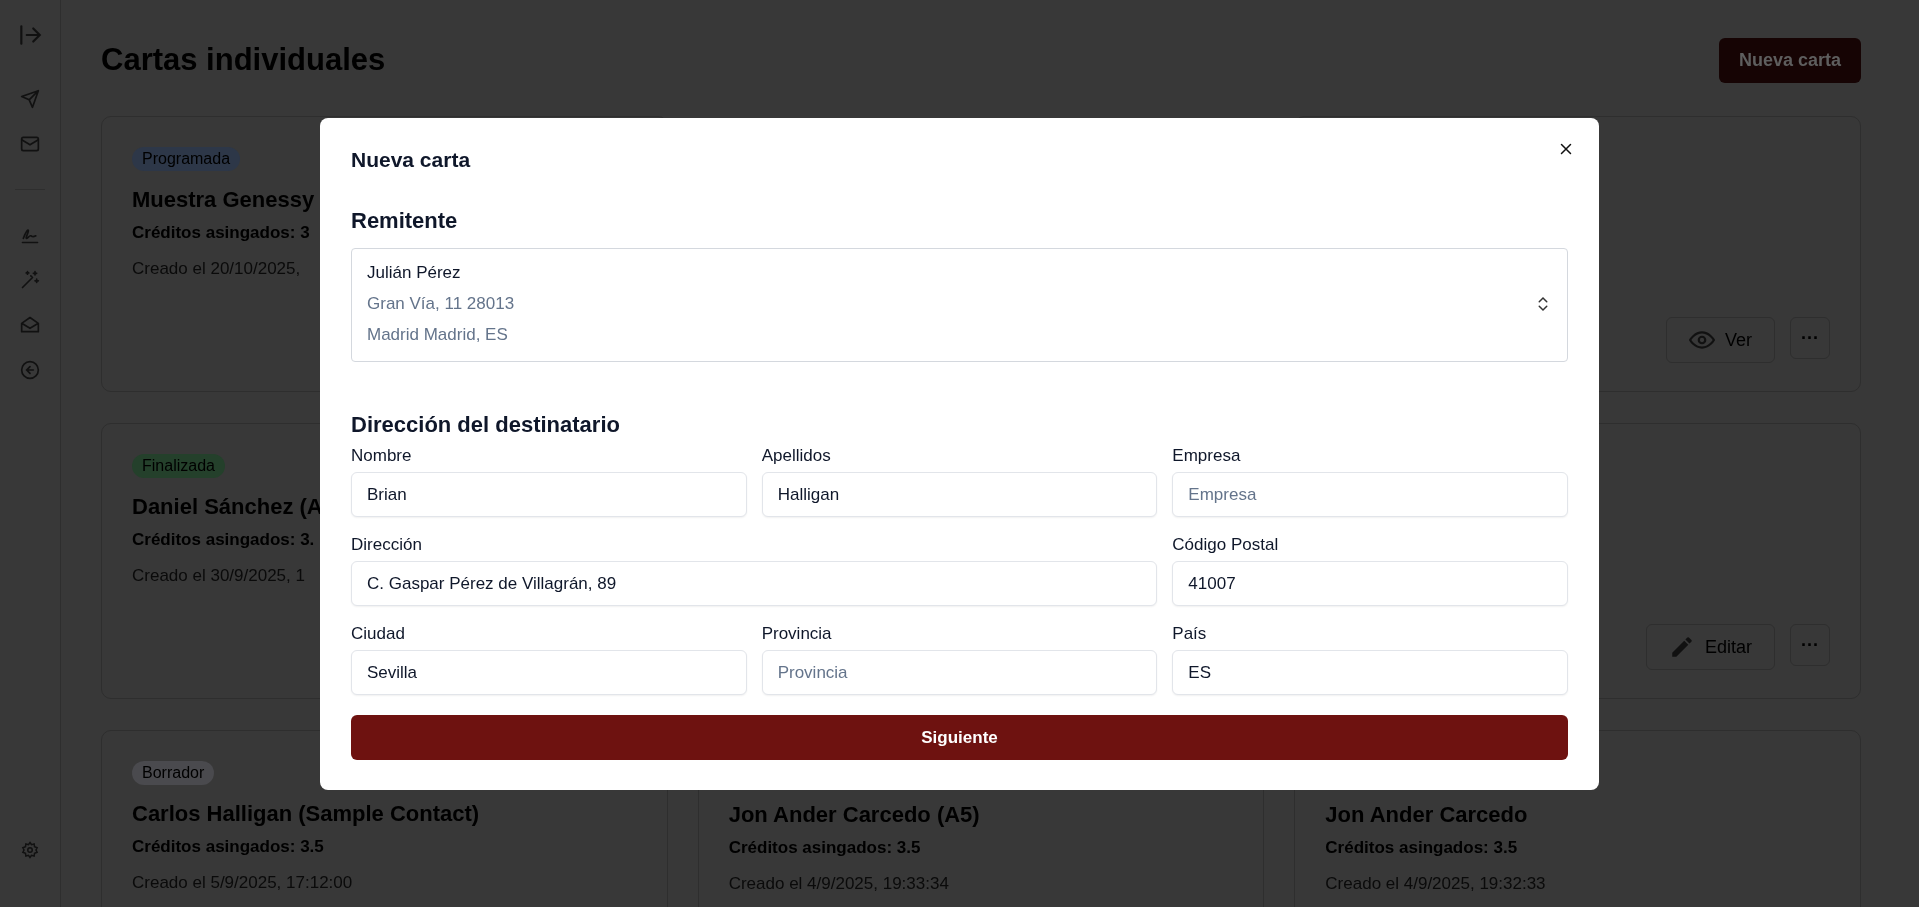 The height and width of the screenshot is (907, 1919). I want to click on input-field: ES, so click(1370, 672).